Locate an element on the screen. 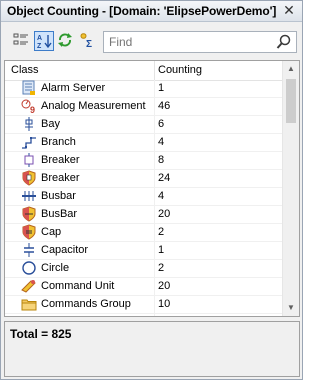  row-count: 46 is located at coordinates (164, 106).